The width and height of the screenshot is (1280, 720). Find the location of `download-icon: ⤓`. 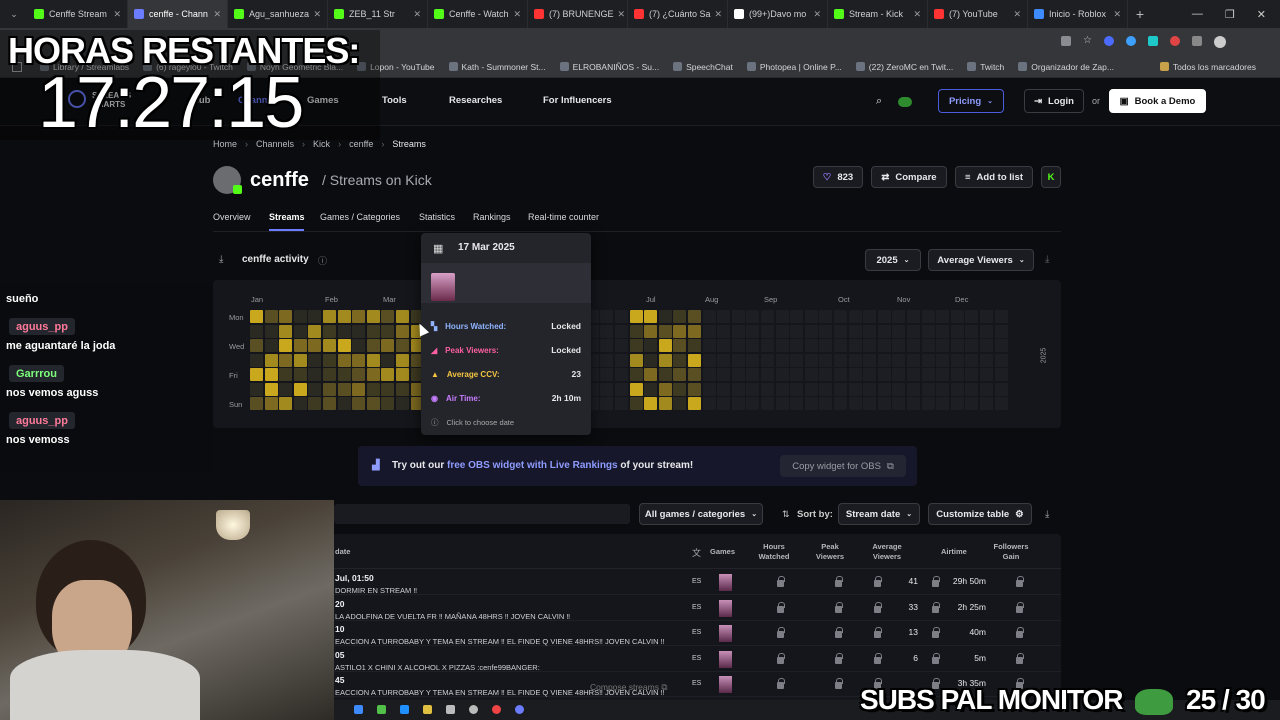

download-icon: ⤓ is located at coordinates (1047, 514).